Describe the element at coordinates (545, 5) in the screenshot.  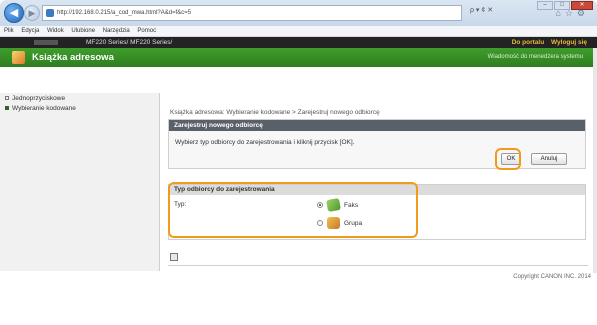
I see `minimize-button: –` at that location.